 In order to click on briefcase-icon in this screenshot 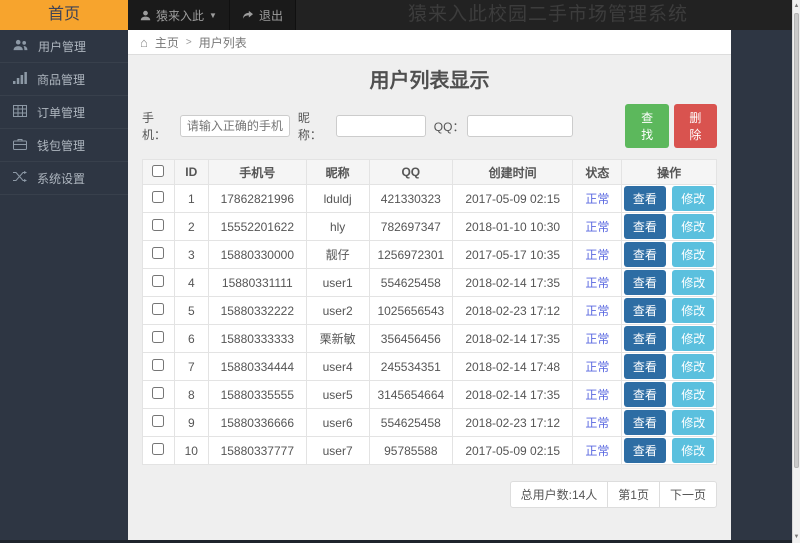, I will do `click(20, 145)`.